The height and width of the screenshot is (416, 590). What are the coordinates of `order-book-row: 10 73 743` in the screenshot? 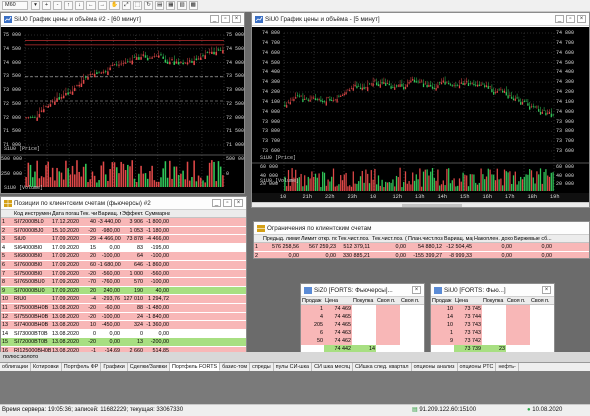 It's located at (492, 325).